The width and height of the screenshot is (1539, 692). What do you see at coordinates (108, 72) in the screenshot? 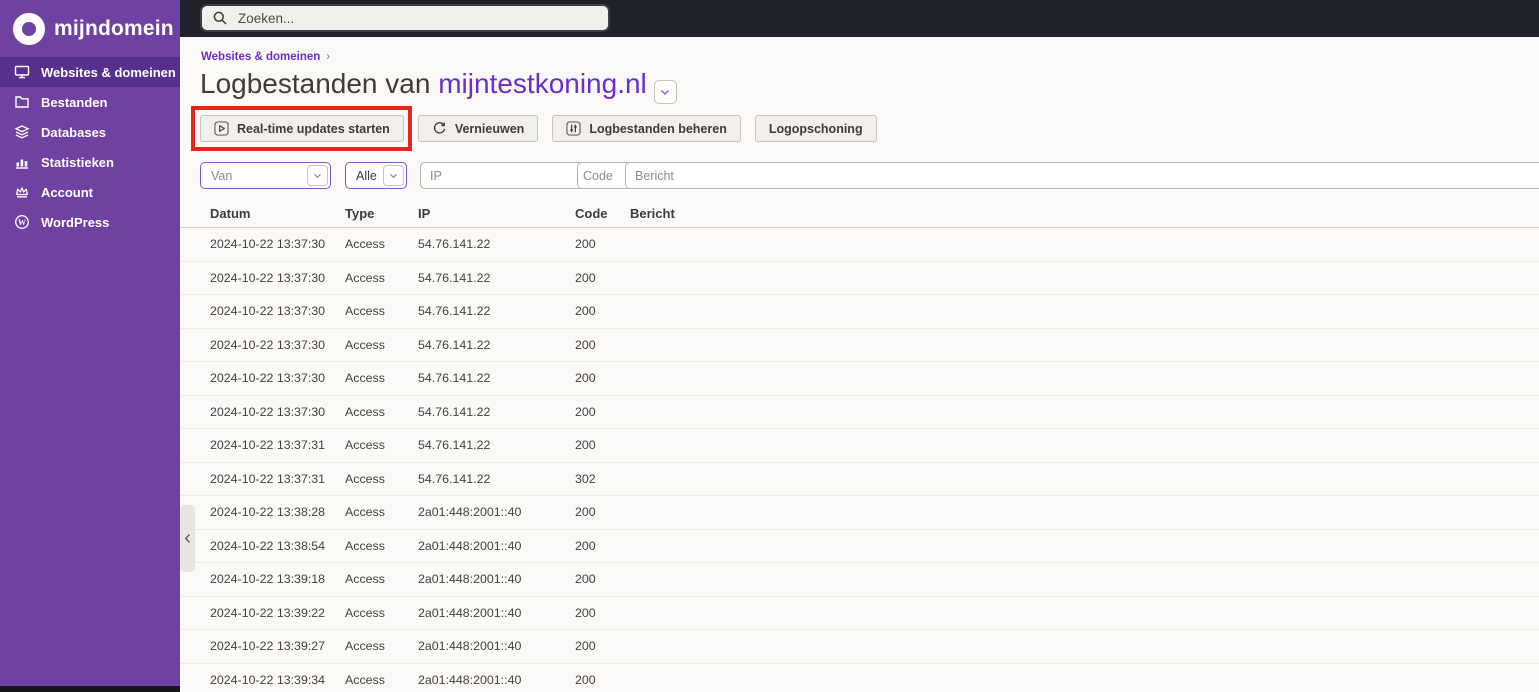
I see `sidebar-item-label: Websites & domeinen` at bounding box center [108, 72].